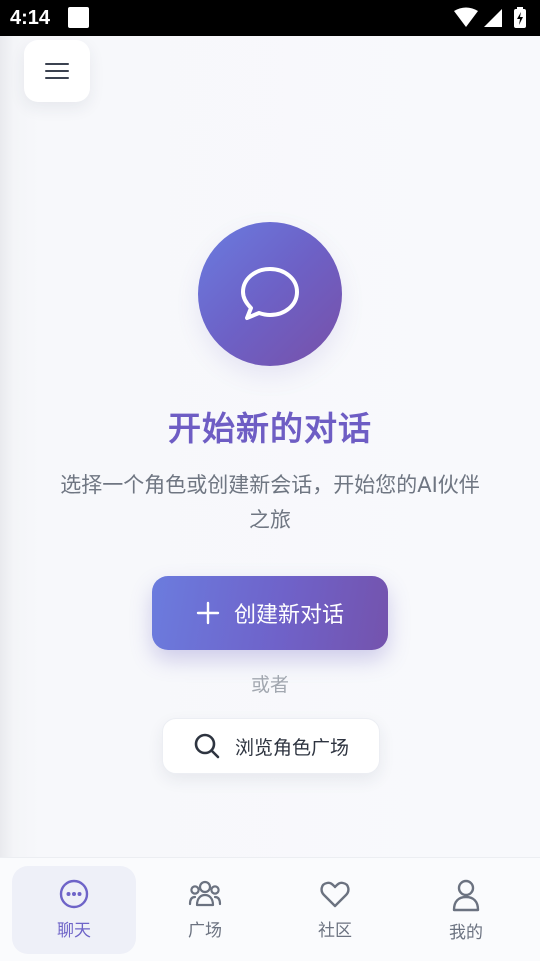 This screenshot has height=961, width=540. Describe the element at coordinates (335, 931) in the screenshot. I see `nav-label-community: 社区` at that location.